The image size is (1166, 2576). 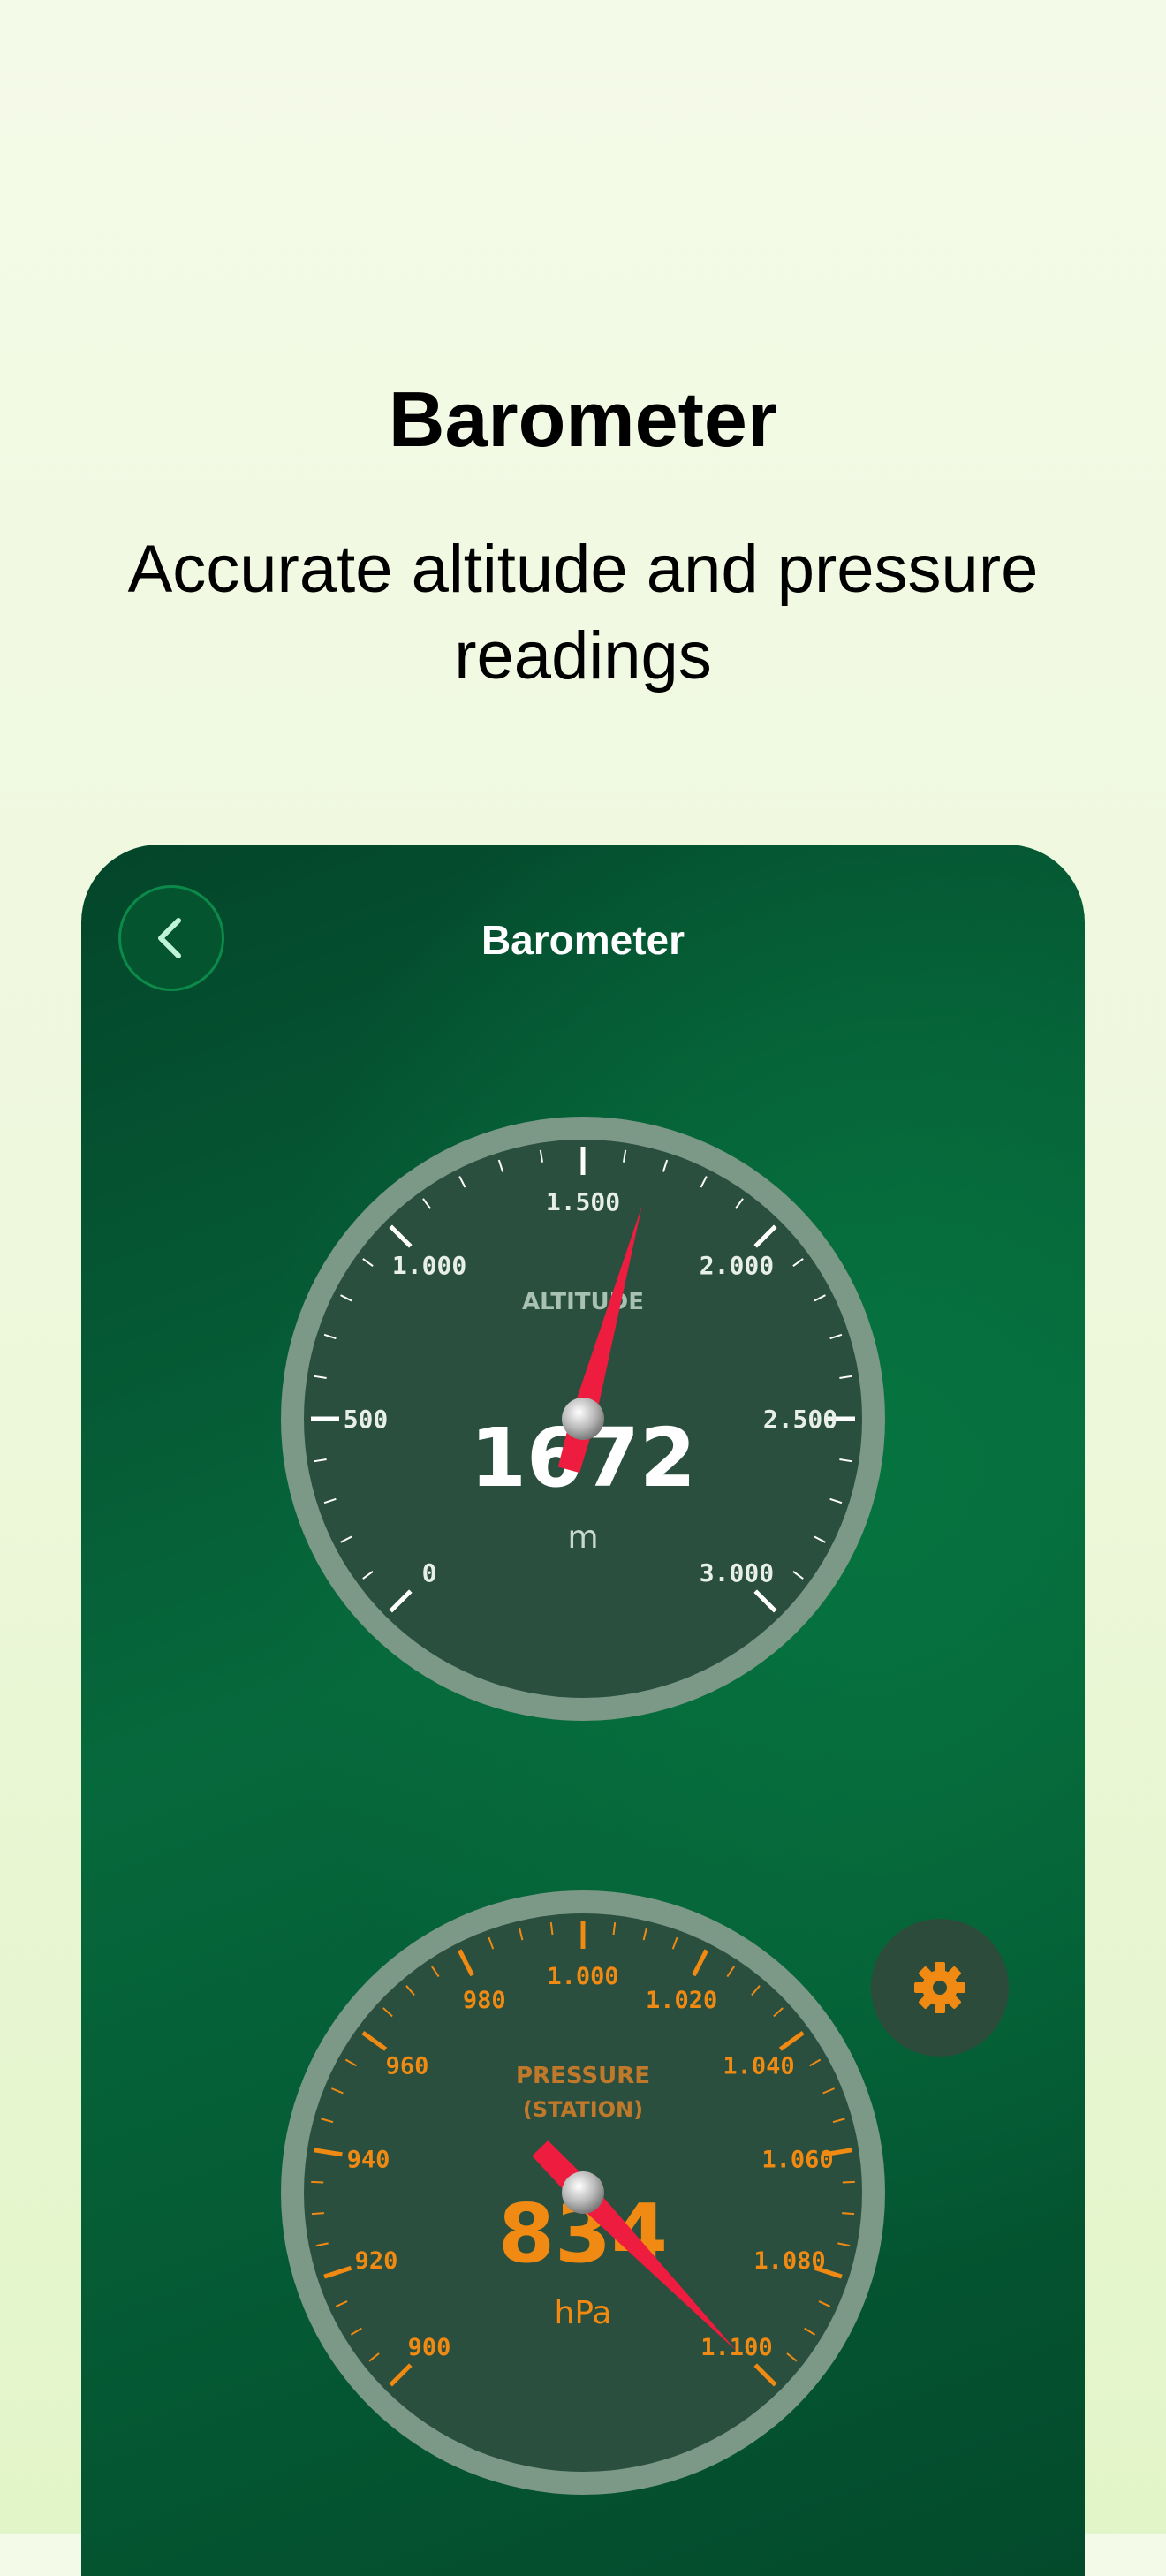 I want to click on pressure-tick-label: 1.100, so click(x=736, y=2348).